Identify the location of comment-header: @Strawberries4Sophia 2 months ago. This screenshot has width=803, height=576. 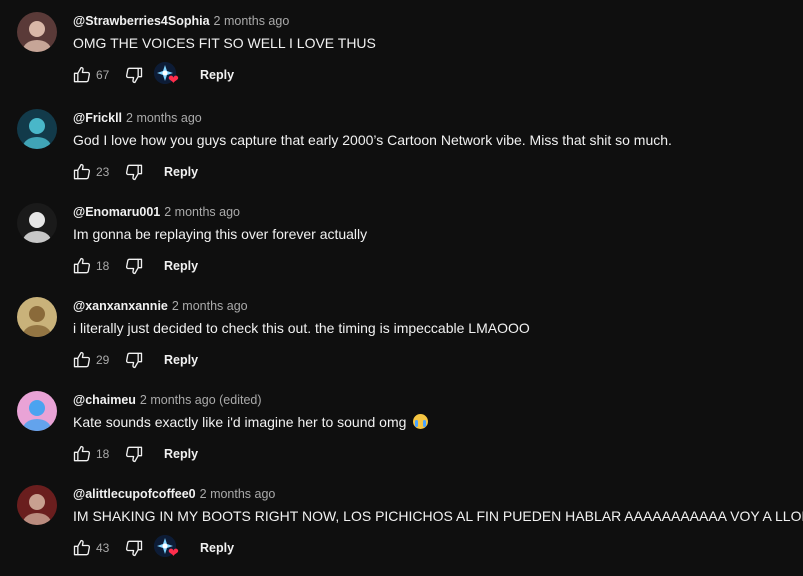
(181, 21).